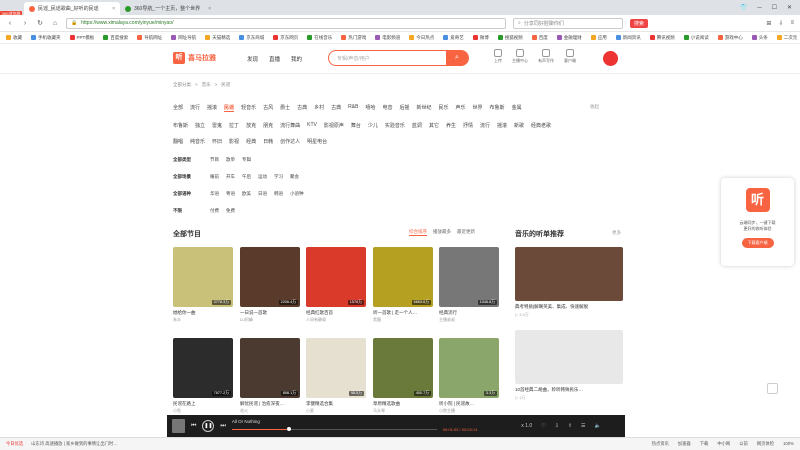 This screenshot has width=800, height=450. What do you see at coordinates (353, 38) in the screenshot?
I see `bookmark-item: 热门游戏` at bounding box center [353, 38].